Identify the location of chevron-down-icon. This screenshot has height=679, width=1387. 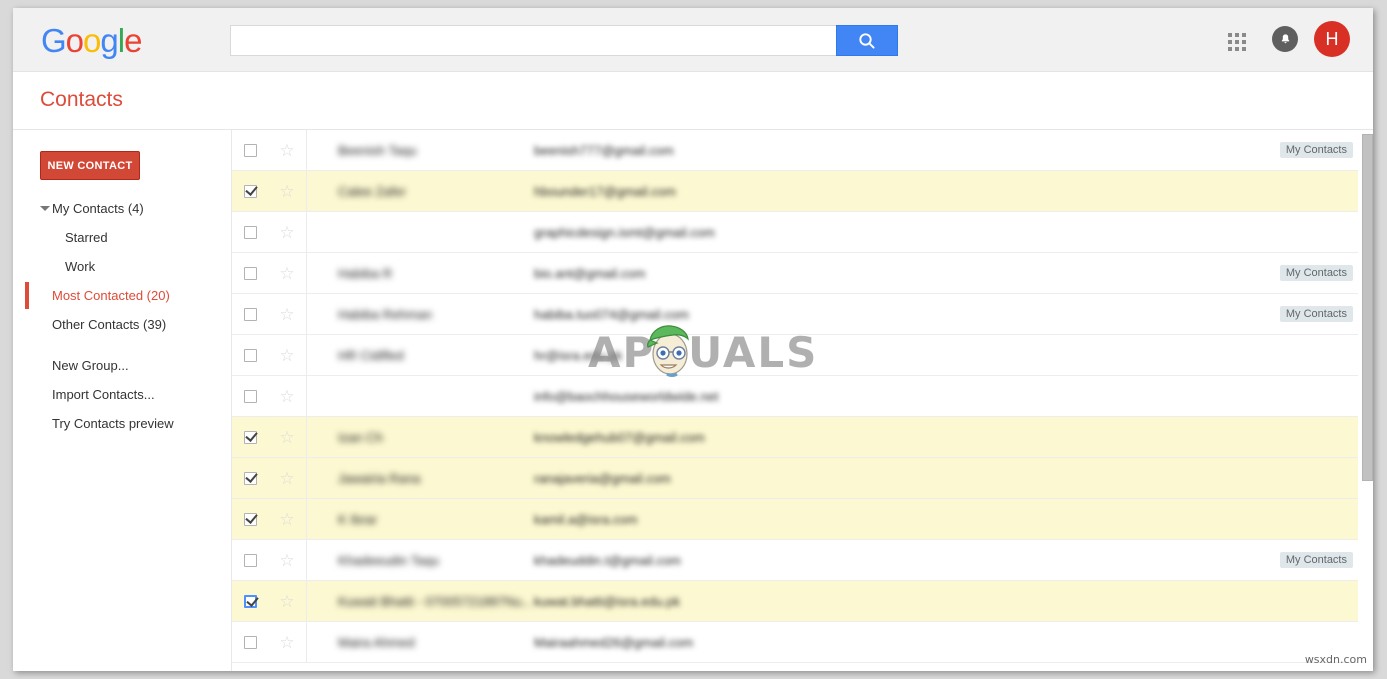
(45, 208).